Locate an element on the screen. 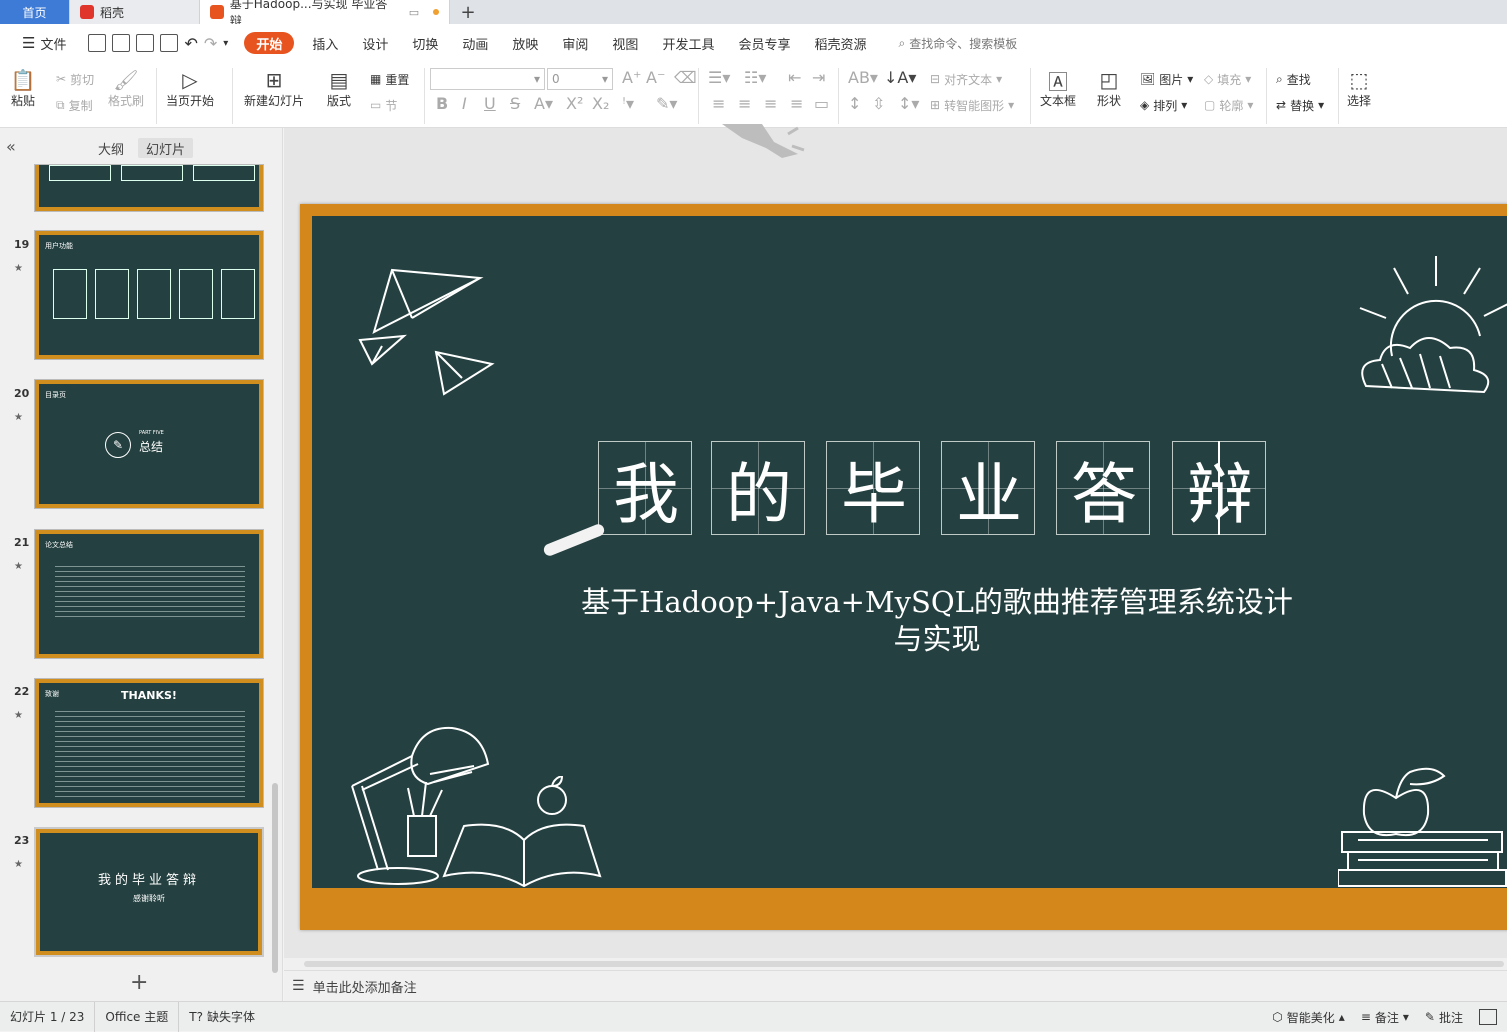 The image size is (1507, 1032). increase-indent-icon: ⇥ is located at coordinates (818, 77).